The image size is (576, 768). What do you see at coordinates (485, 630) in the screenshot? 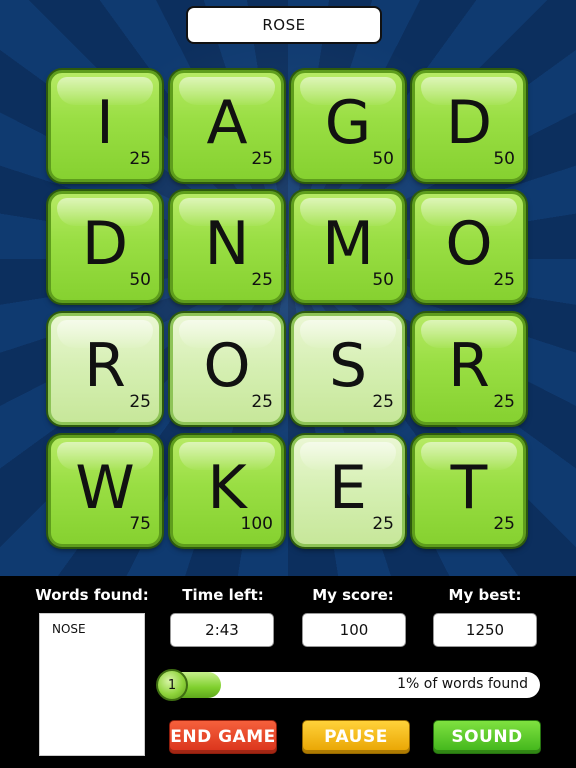
I see `my-best-value: 1250` at bounding box center [485, 630].